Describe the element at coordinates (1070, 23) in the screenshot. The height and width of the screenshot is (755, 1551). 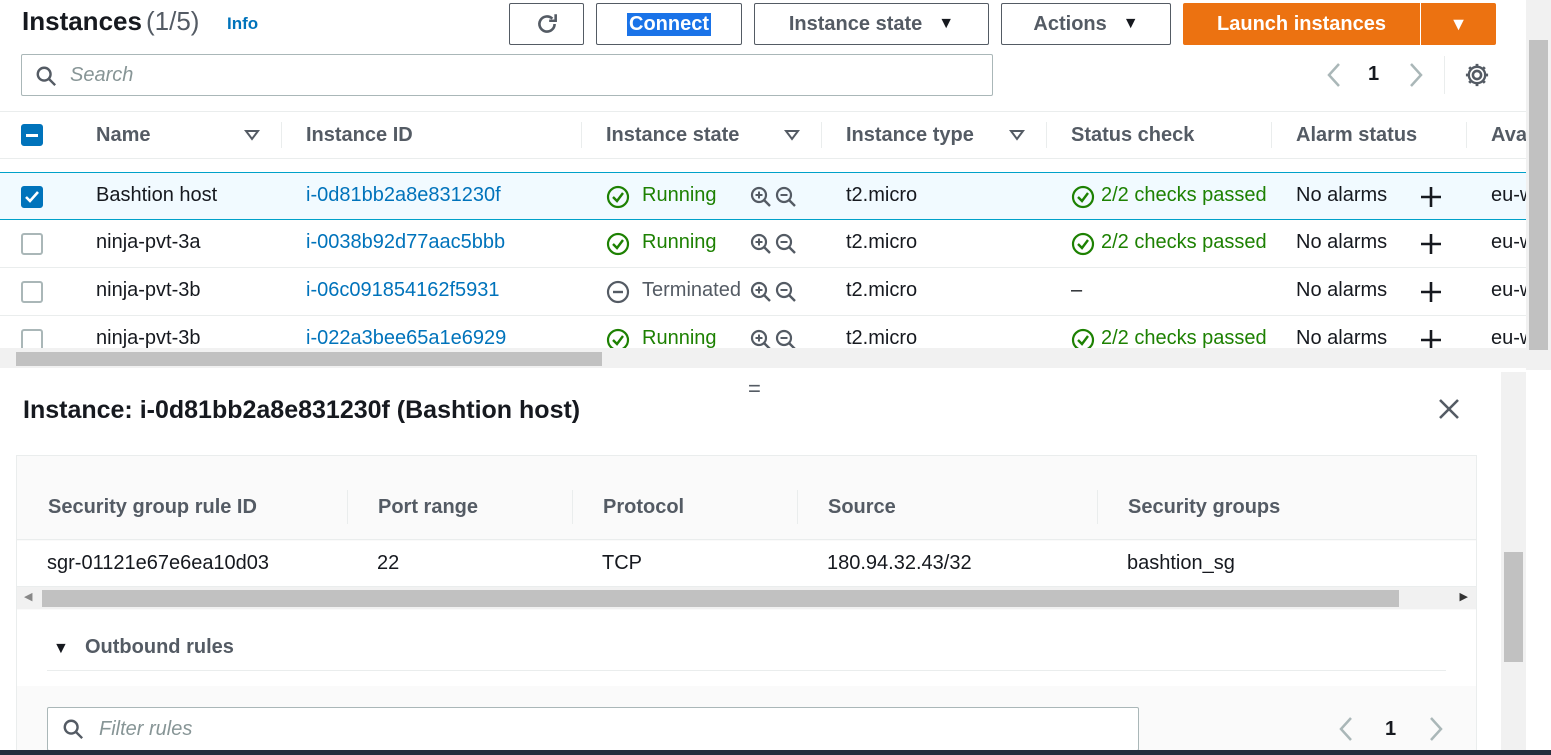
I see `actions-label: Actions` at that location.